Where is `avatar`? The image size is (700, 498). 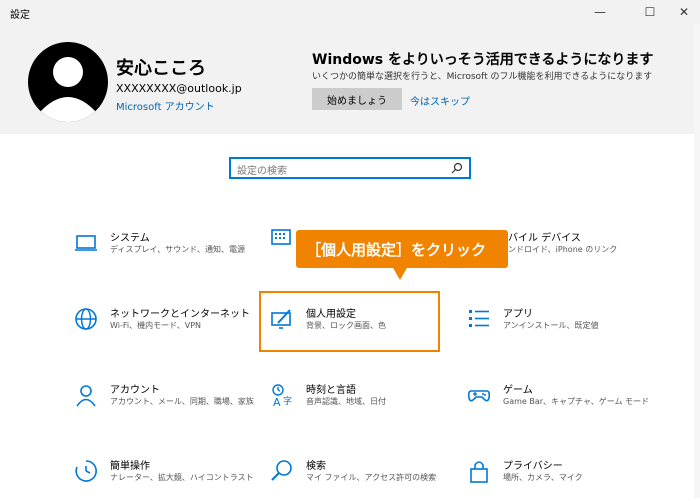 avatar is located at coordinates (68, 82).